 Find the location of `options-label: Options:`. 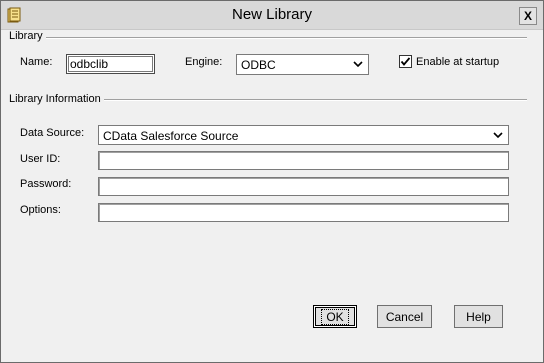

options-label: Options: is located at coordinates (40, 210).